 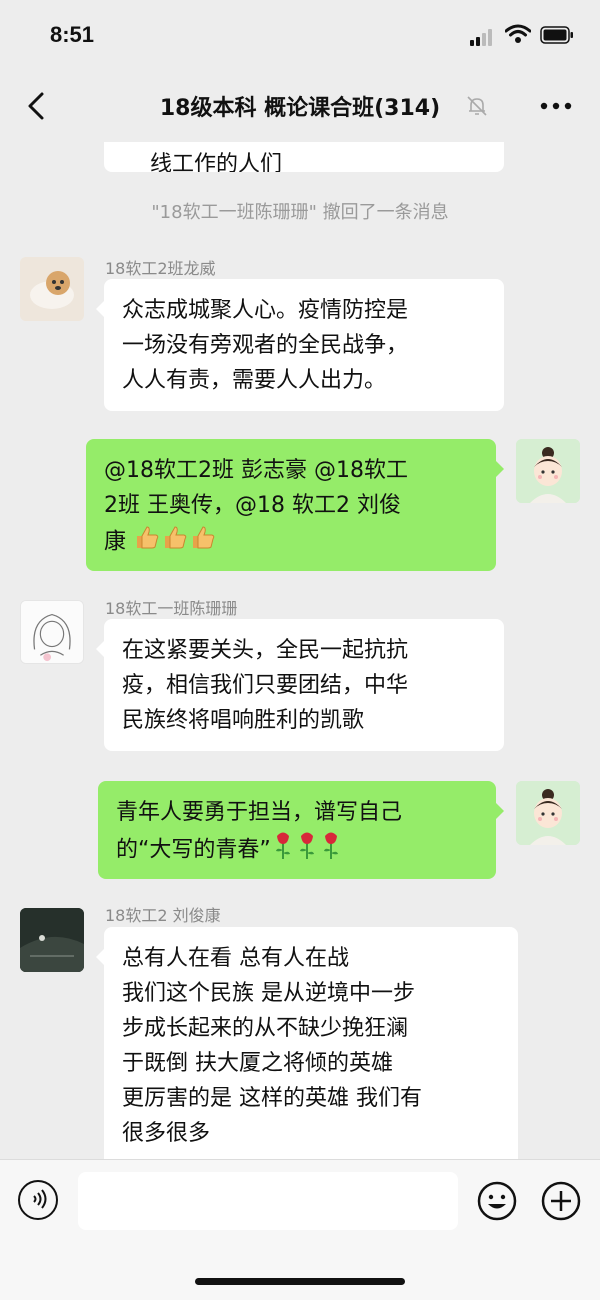 What do you see at coordinates (295, 505) in the screenshot?
I see `message-bubble: @18软工2班 彭志豪 @18软工 2班 王奥传，@18 软工2 刘俊 康` at bounding box center [295, 505].